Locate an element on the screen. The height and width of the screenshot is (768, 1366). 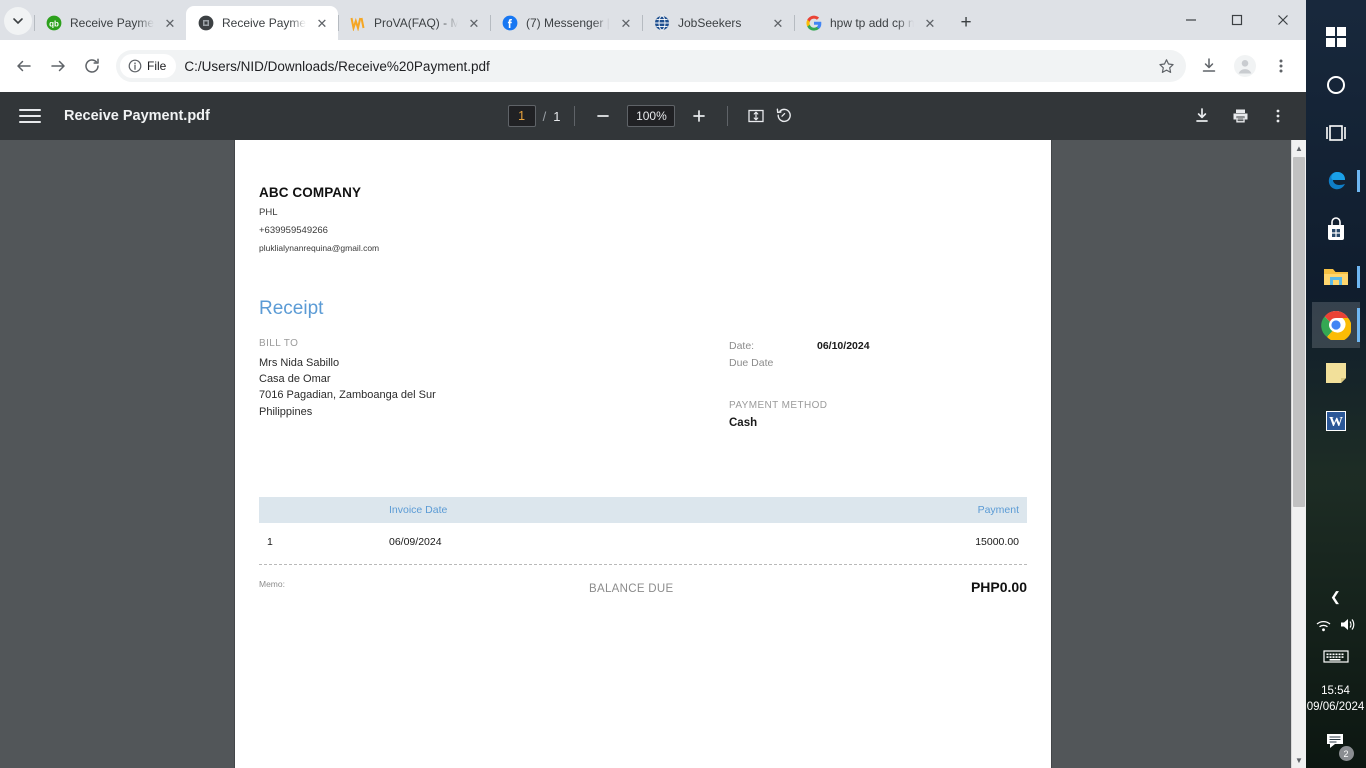
tab-receive-payment: qb Receive Payment ✕ is located at coordinates (110, 23).